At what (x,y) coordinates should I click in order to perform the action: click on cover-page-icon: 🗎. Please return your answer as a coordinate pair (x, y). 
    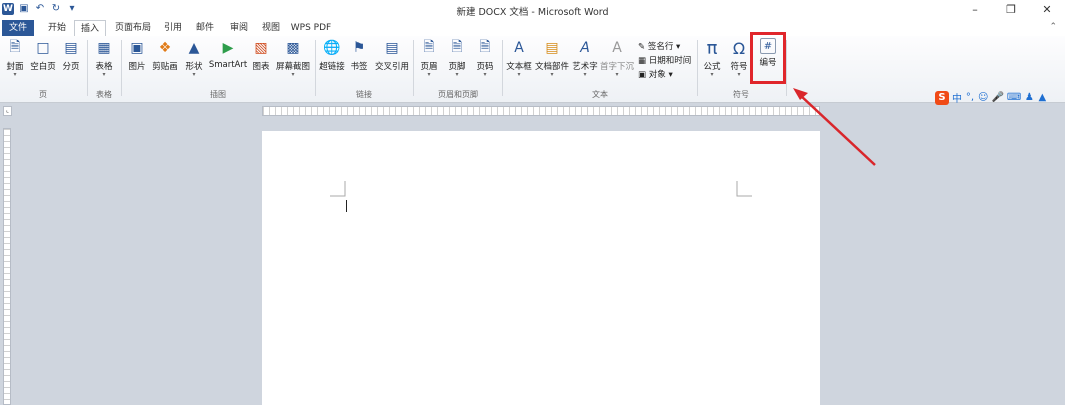
    Looking at the image, I should click on (15, 47).